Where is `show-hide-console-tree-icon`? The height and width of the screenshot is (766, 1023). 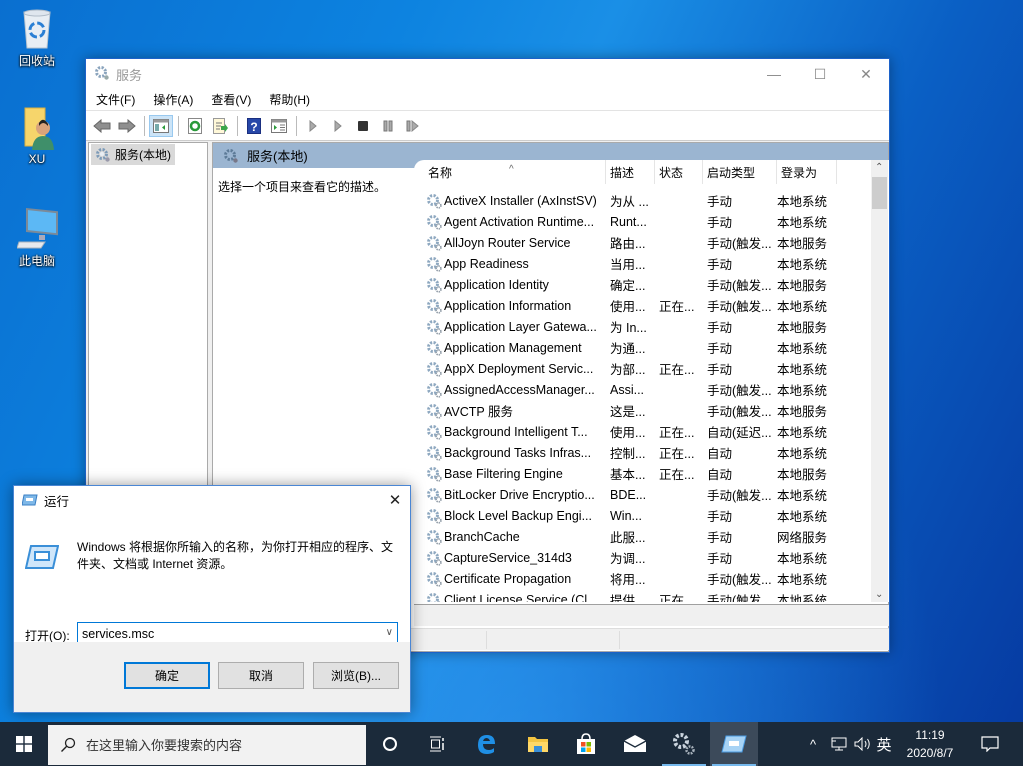 show-hide-console-tree-icon is located at coordinates (161, 125).